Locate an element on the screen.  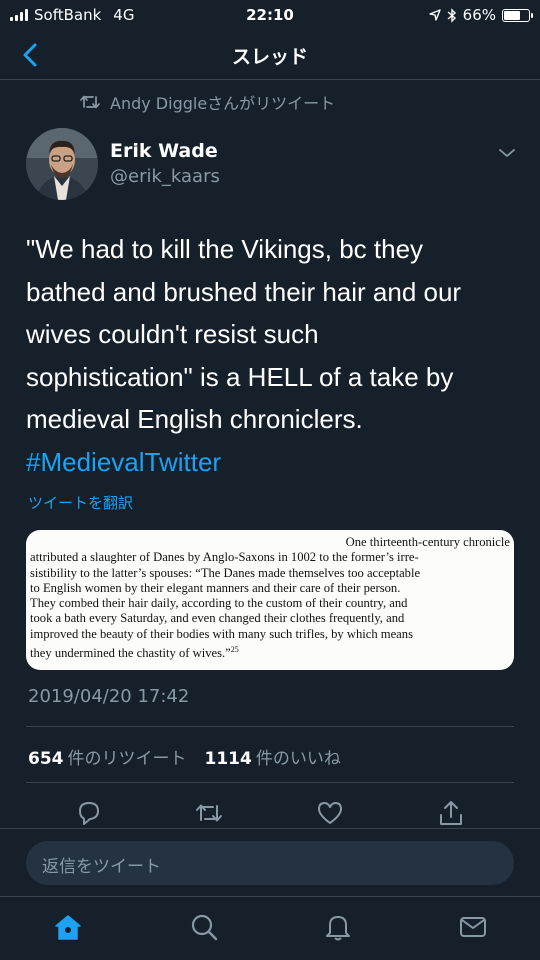
heart-icon is located at coordinates (330, 813).